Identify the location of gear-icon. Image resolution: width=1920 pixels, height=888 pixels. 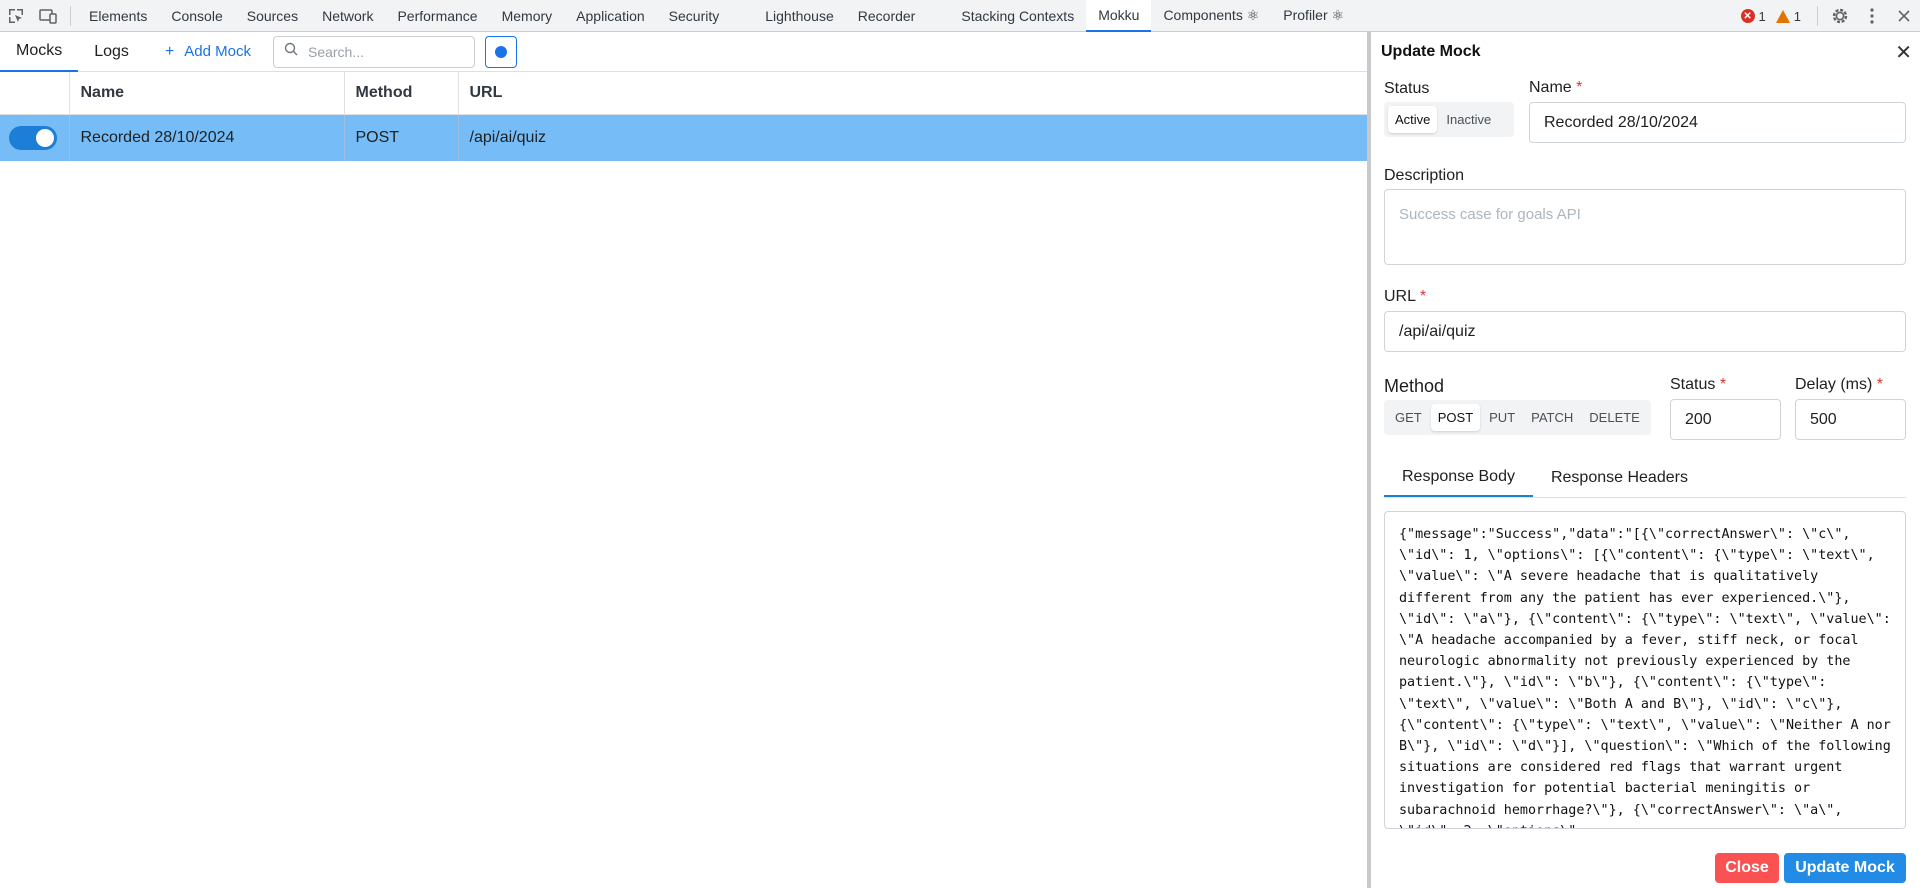
(1840, 16).